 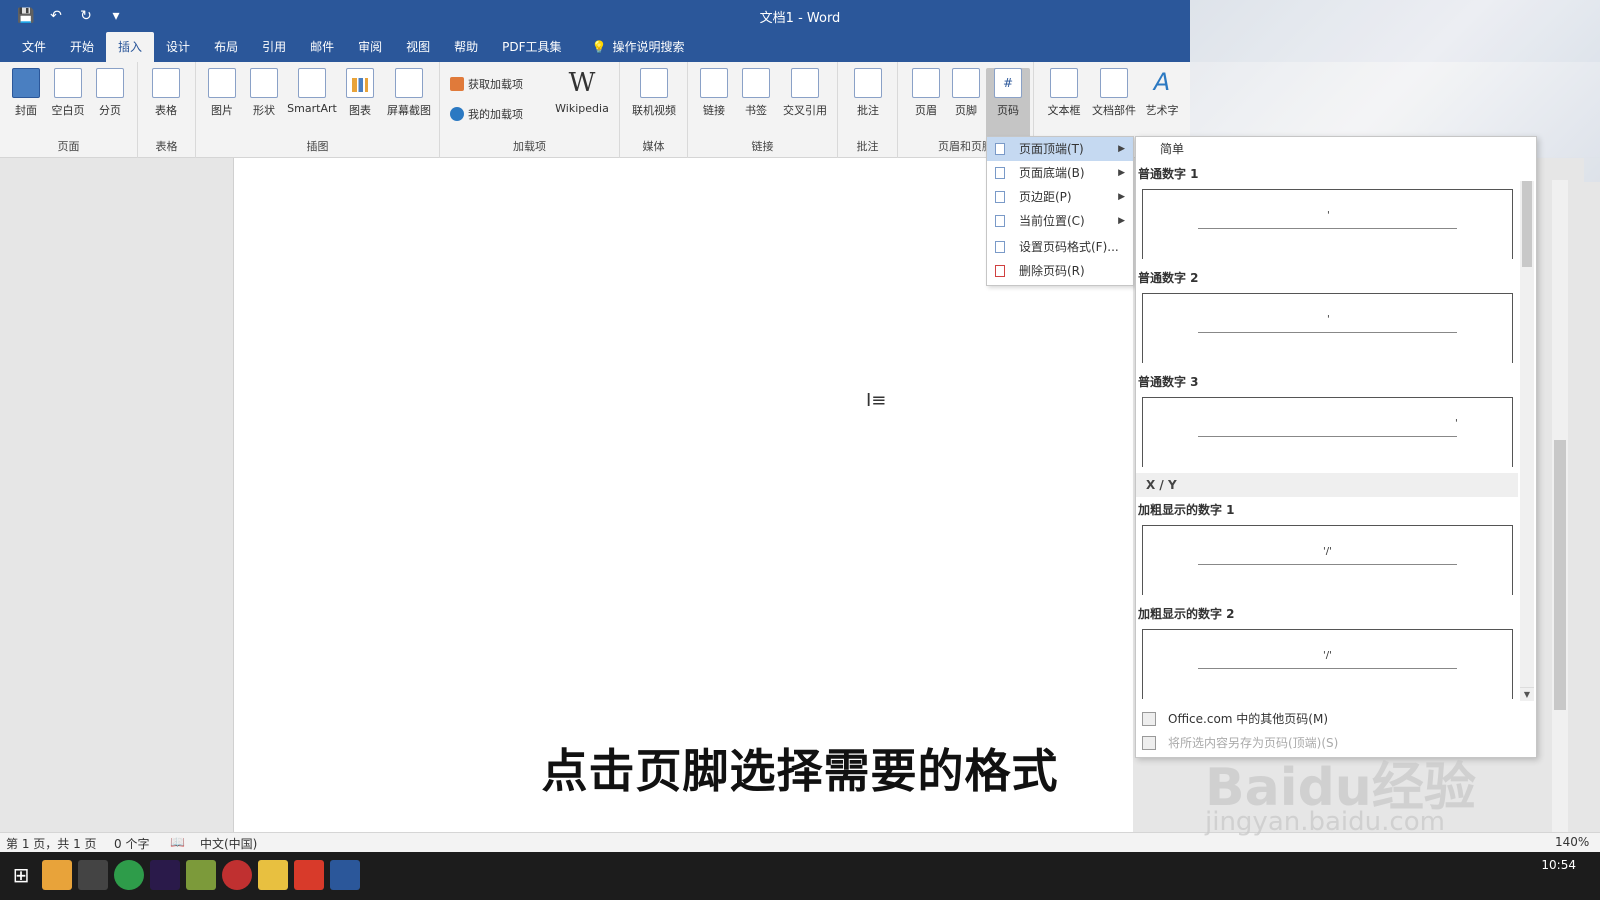 What do you see at coordinates (166, 146) in the screenshot?
I see `group-label-table: 表格` at bounding box center [166, 146].